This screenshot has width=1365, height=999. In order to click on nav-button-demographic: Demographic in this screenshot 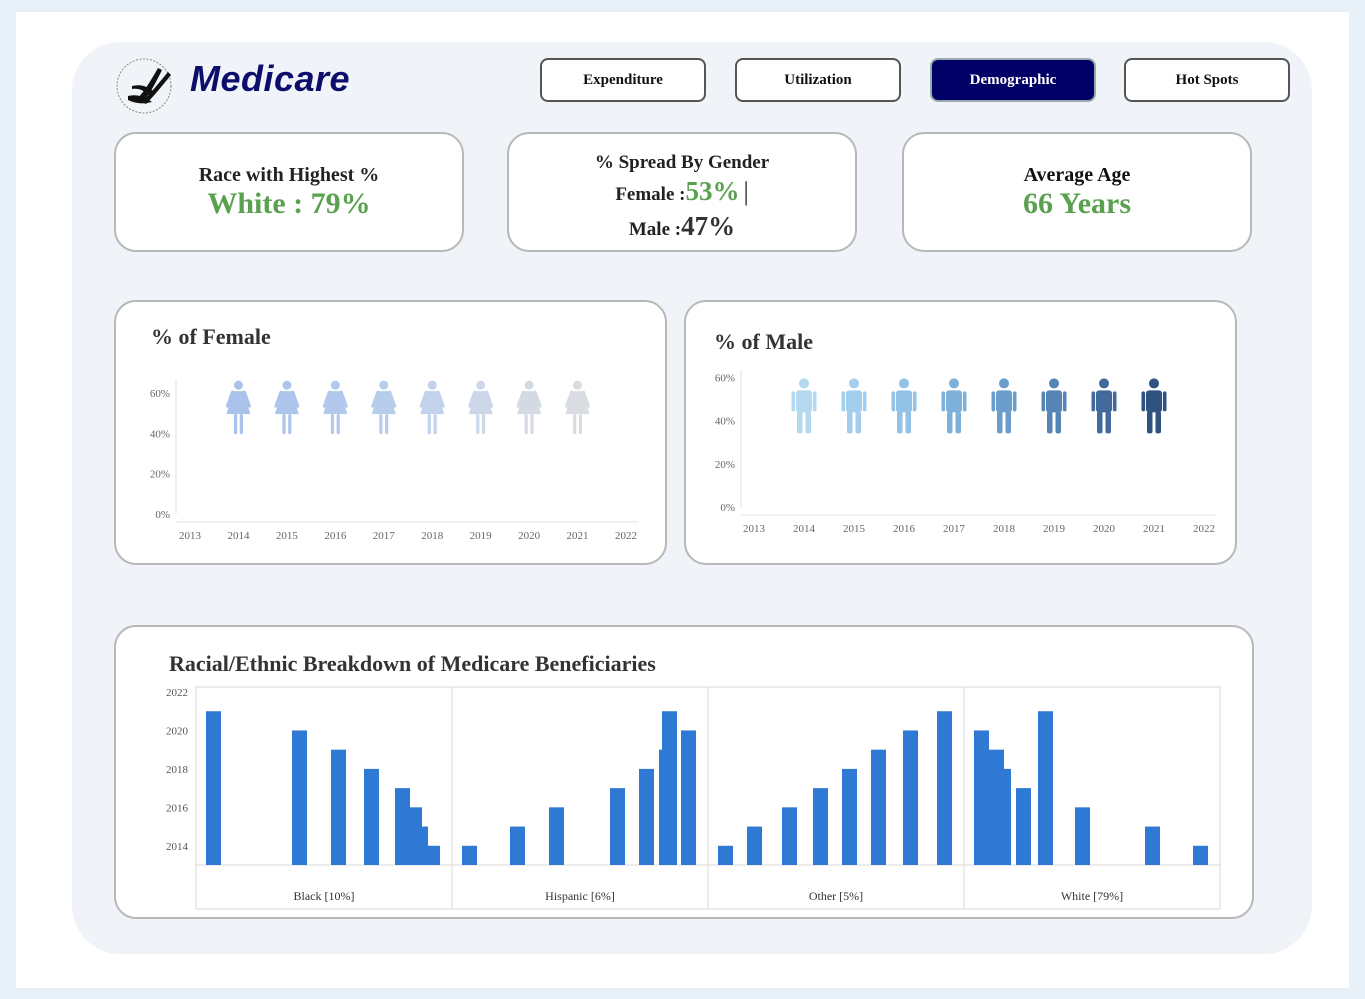, I will do `click(1013, 80)`.